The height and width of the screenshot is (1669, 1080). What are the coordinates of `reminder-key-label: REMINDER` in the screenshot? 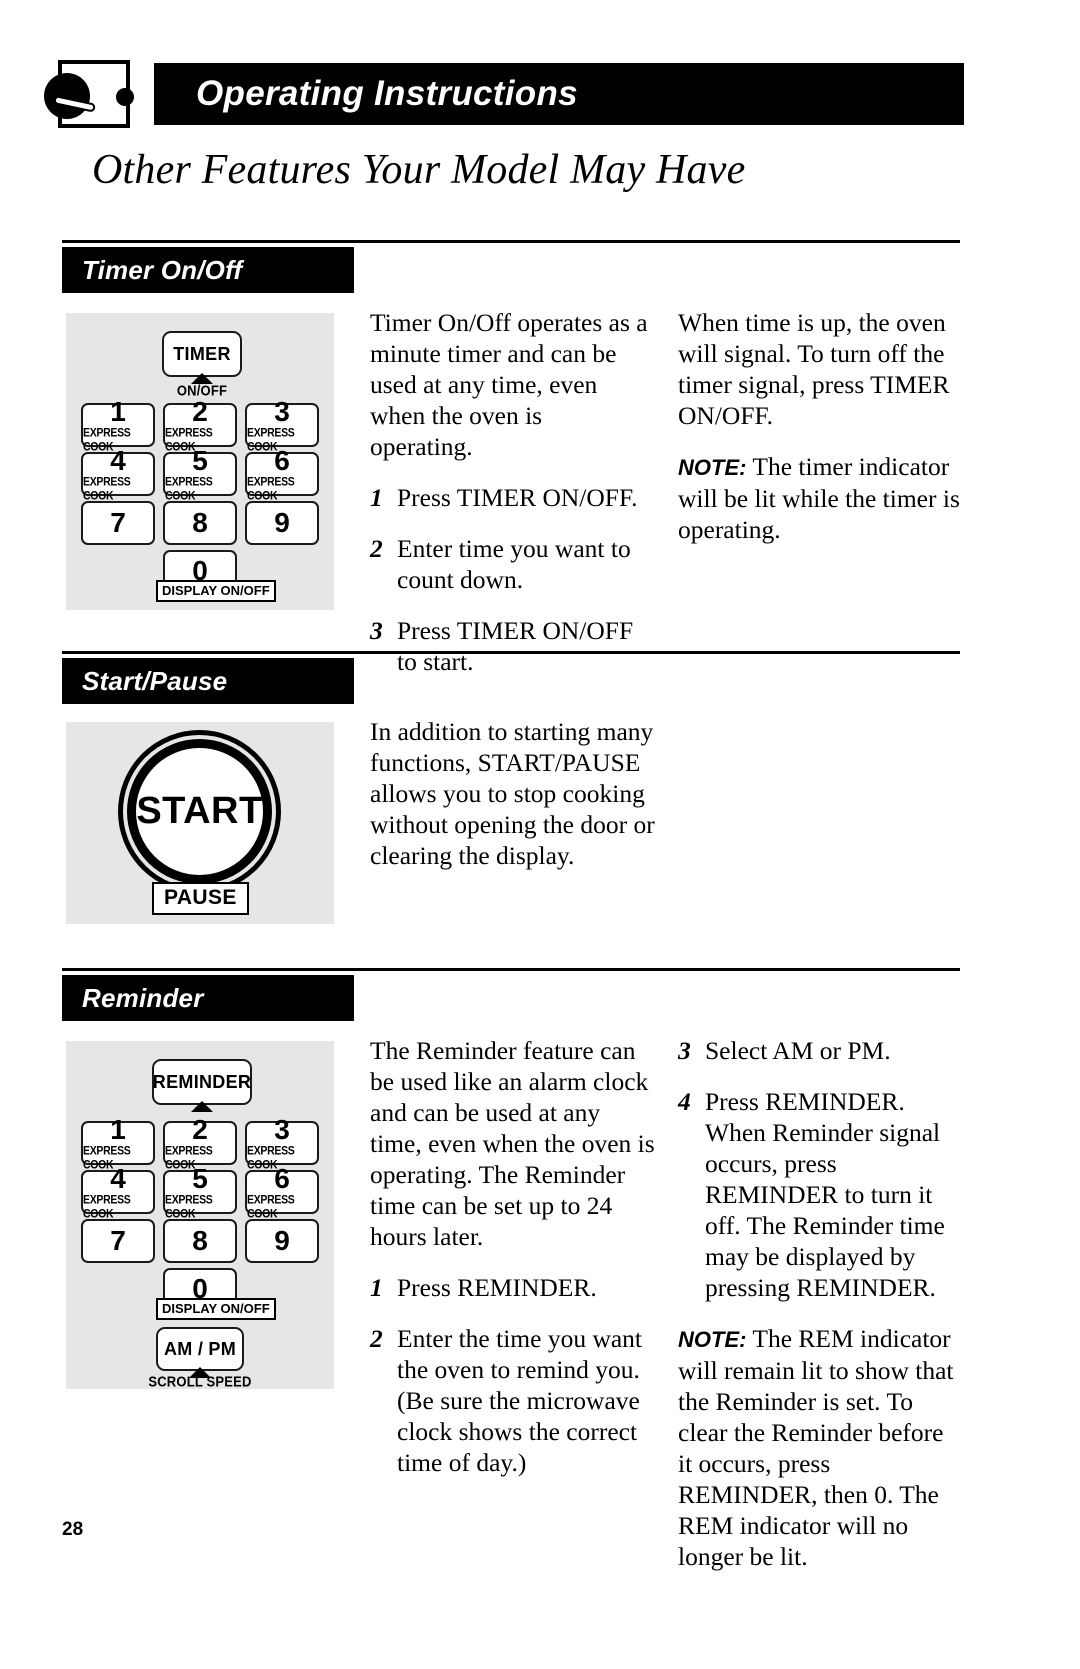 It's located at (202, 1081).